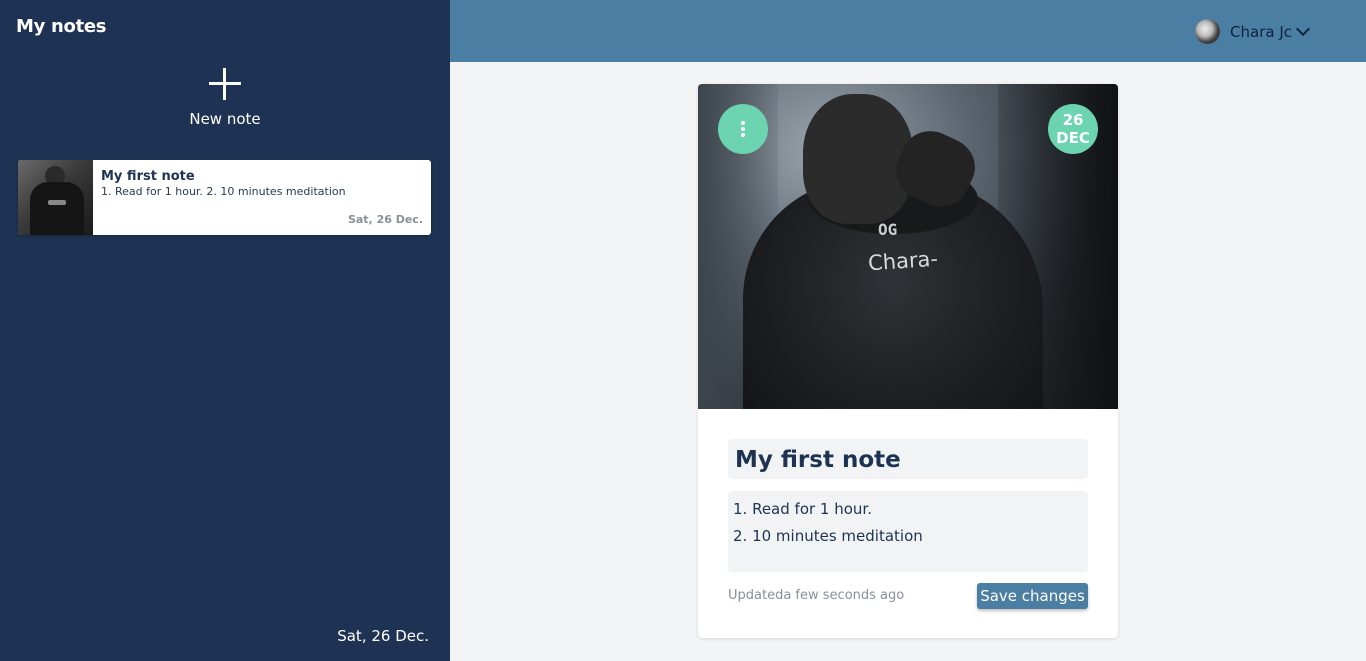 The image size is (1366, 661). What do you see at coordinates (743, 129) in the screenshot?
I see `more-vertical-icon` at bounding box center [743, 129].